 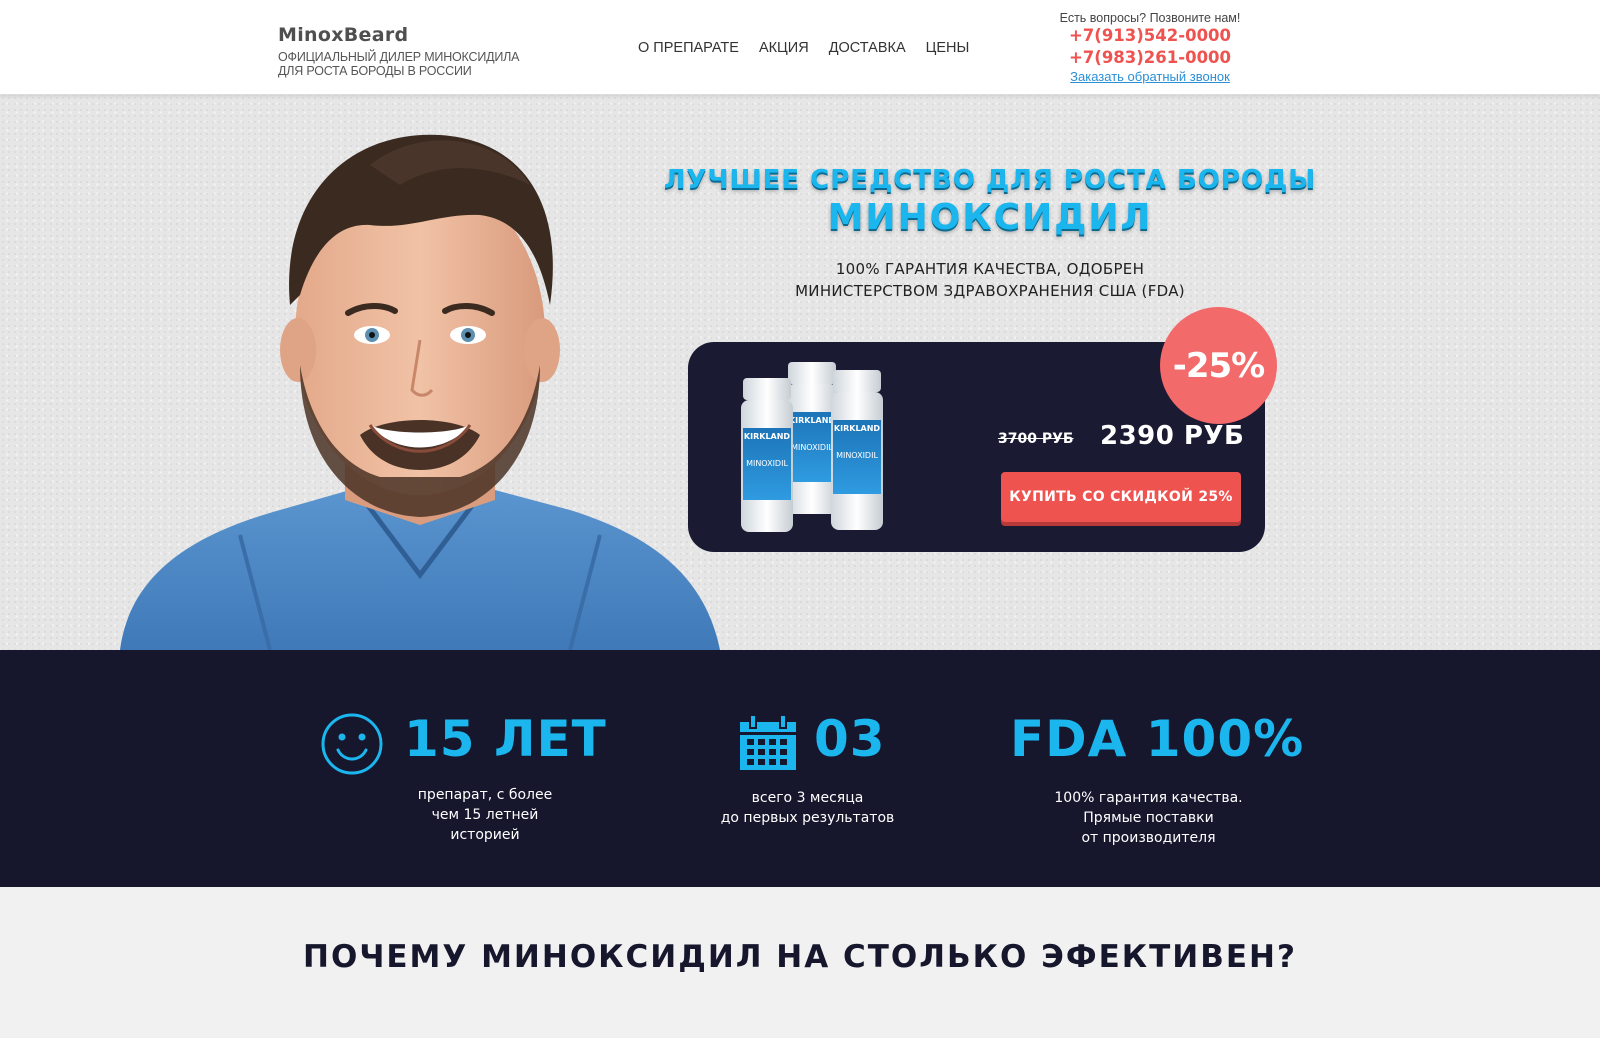 I want to click on callback-link: Заказать обратный звонок, so click(x=1150, y=76).